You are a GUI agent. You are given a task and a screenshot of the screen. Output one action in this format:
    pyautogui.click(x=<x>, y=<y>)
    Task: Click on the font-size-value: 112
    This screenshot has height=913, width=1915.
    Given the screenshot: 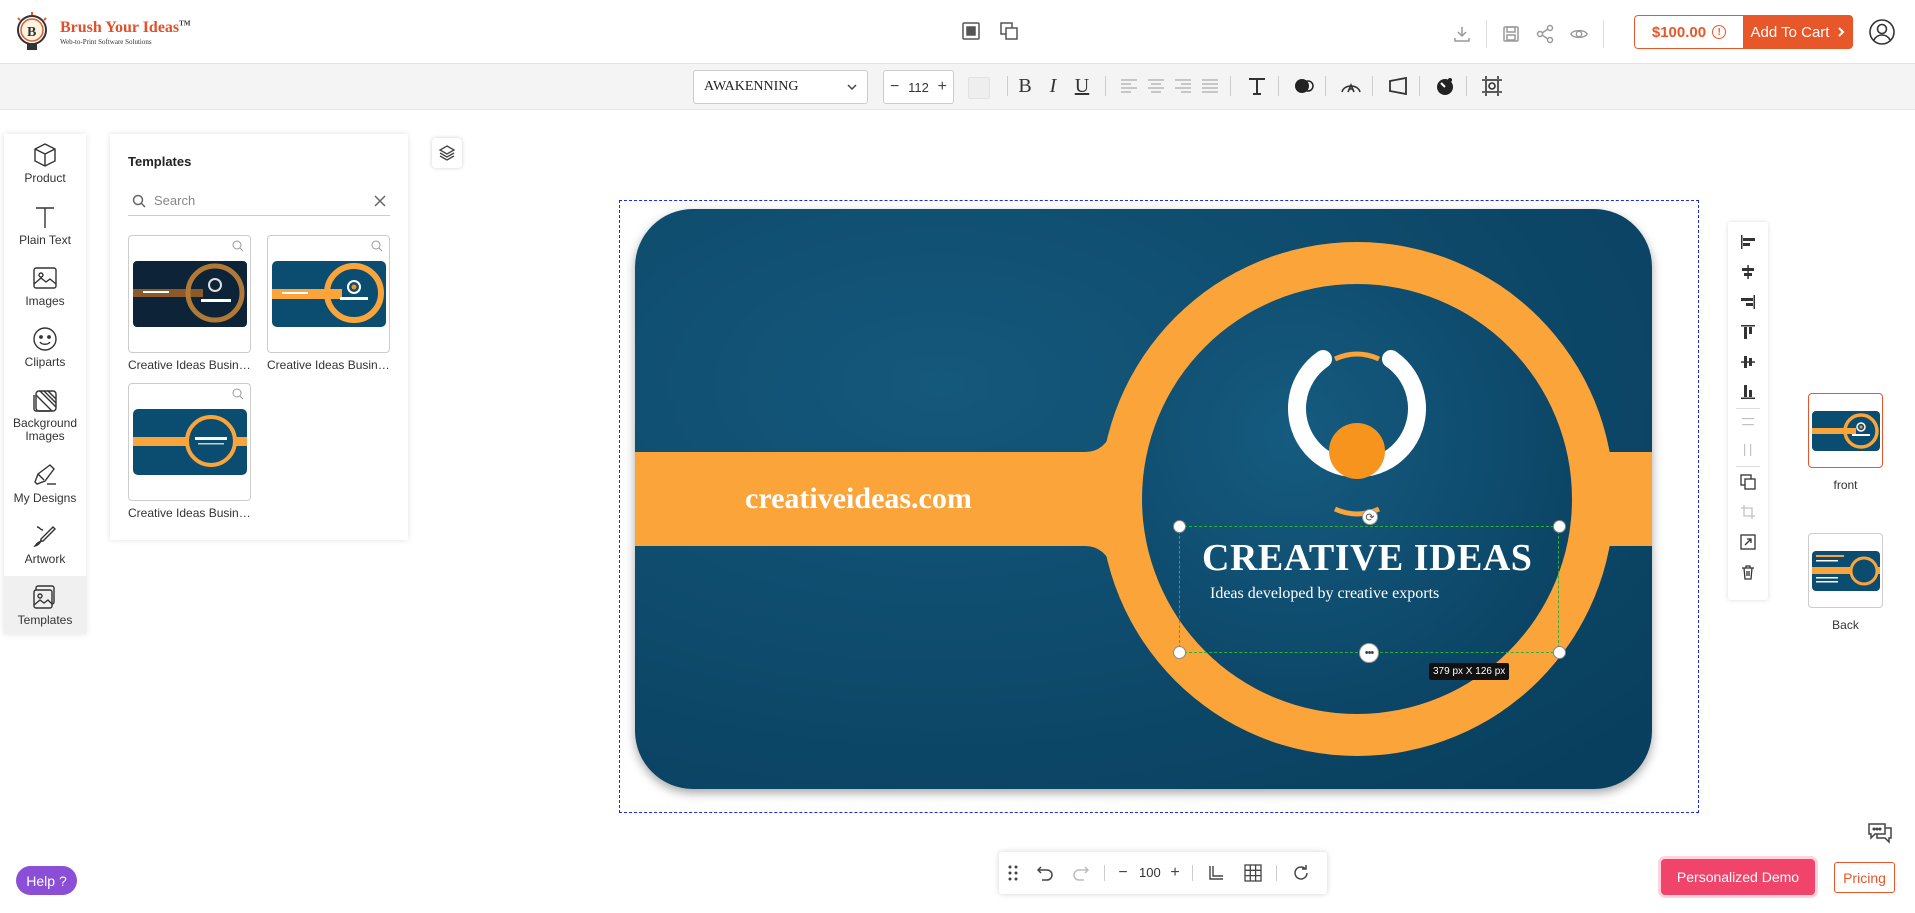 What is the action you would take?
    pyautogui.click(x=918, y=87)
    